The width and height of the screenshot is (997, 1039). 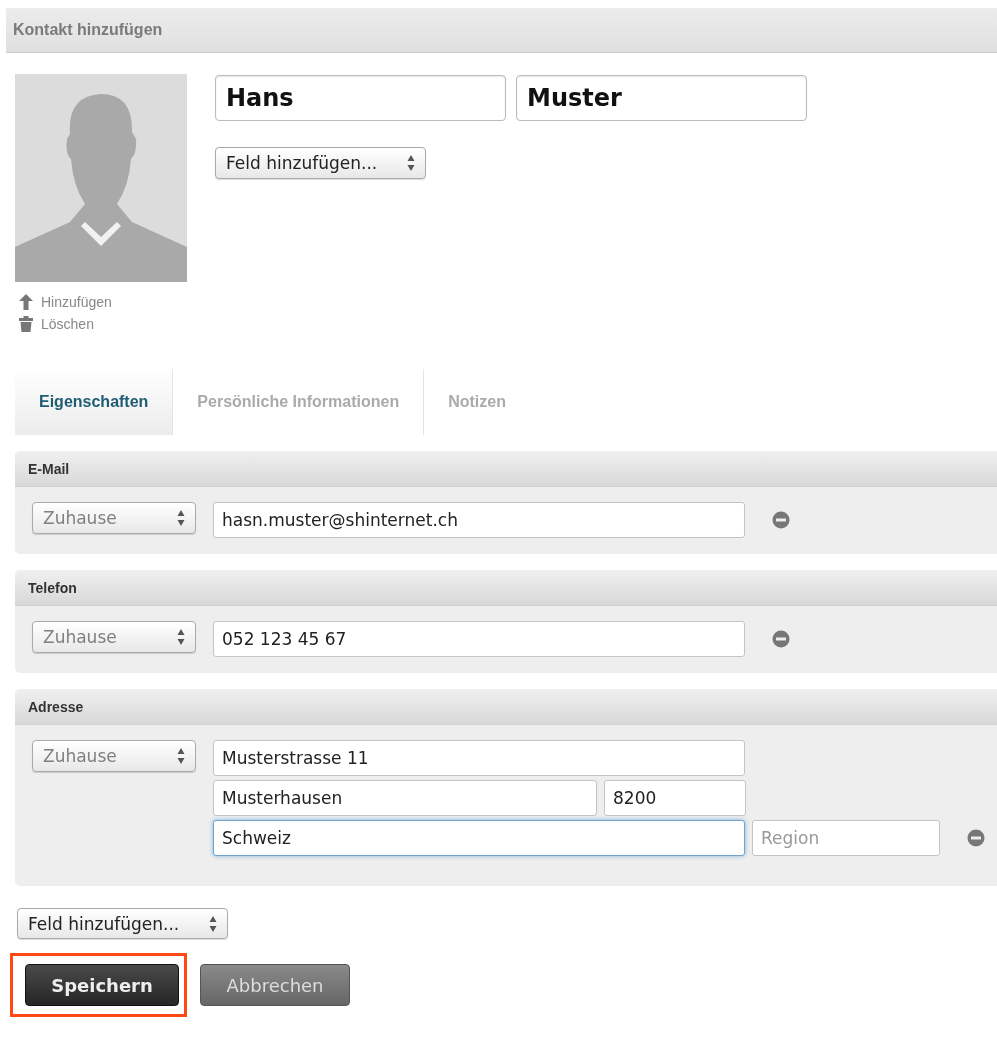 What do you see at coordinates (26, 302) in the screenshot?
I see `arrow-up-icon` at bounding box center [26, 302].